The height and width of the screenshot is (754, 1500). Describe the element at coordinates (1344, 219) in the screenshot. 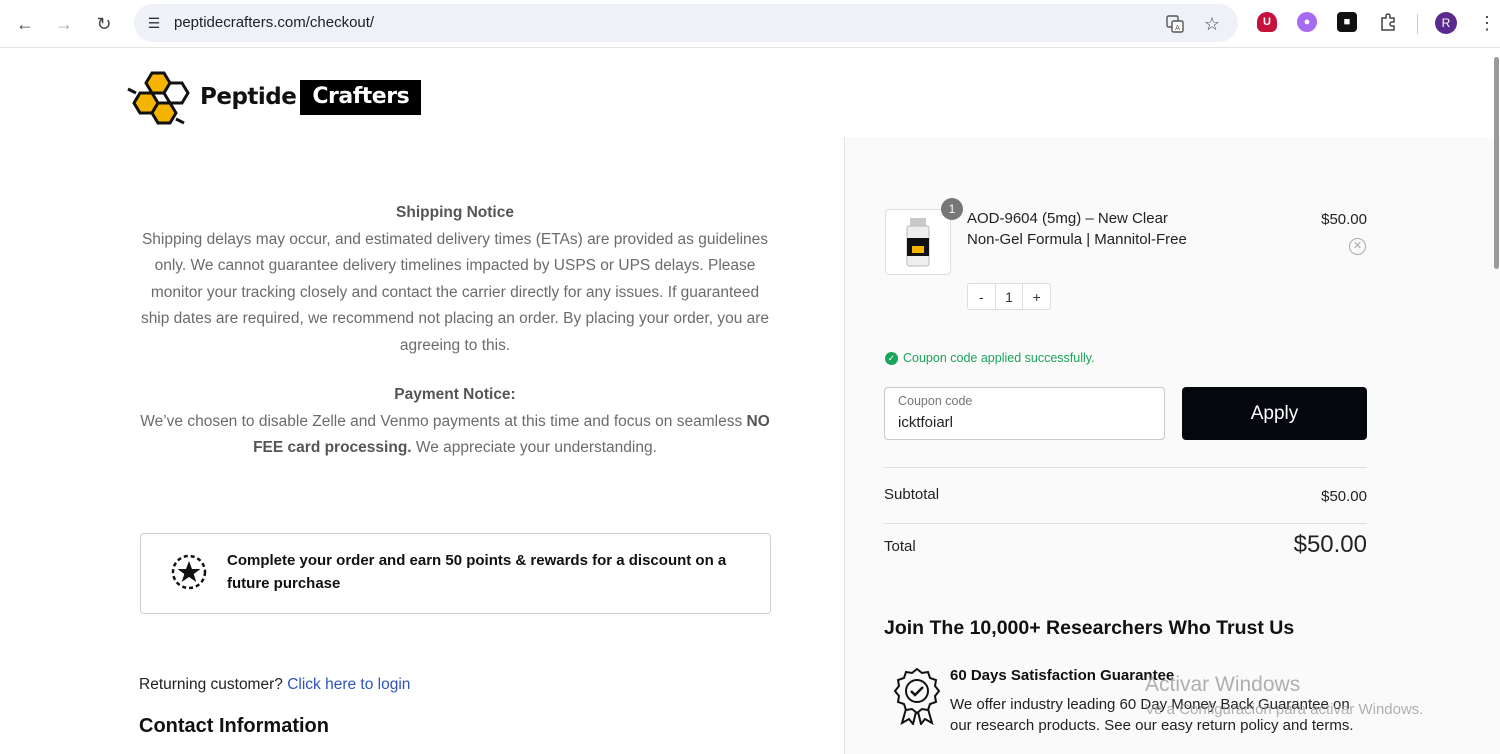

I see `product-price: $50.00` at that location.